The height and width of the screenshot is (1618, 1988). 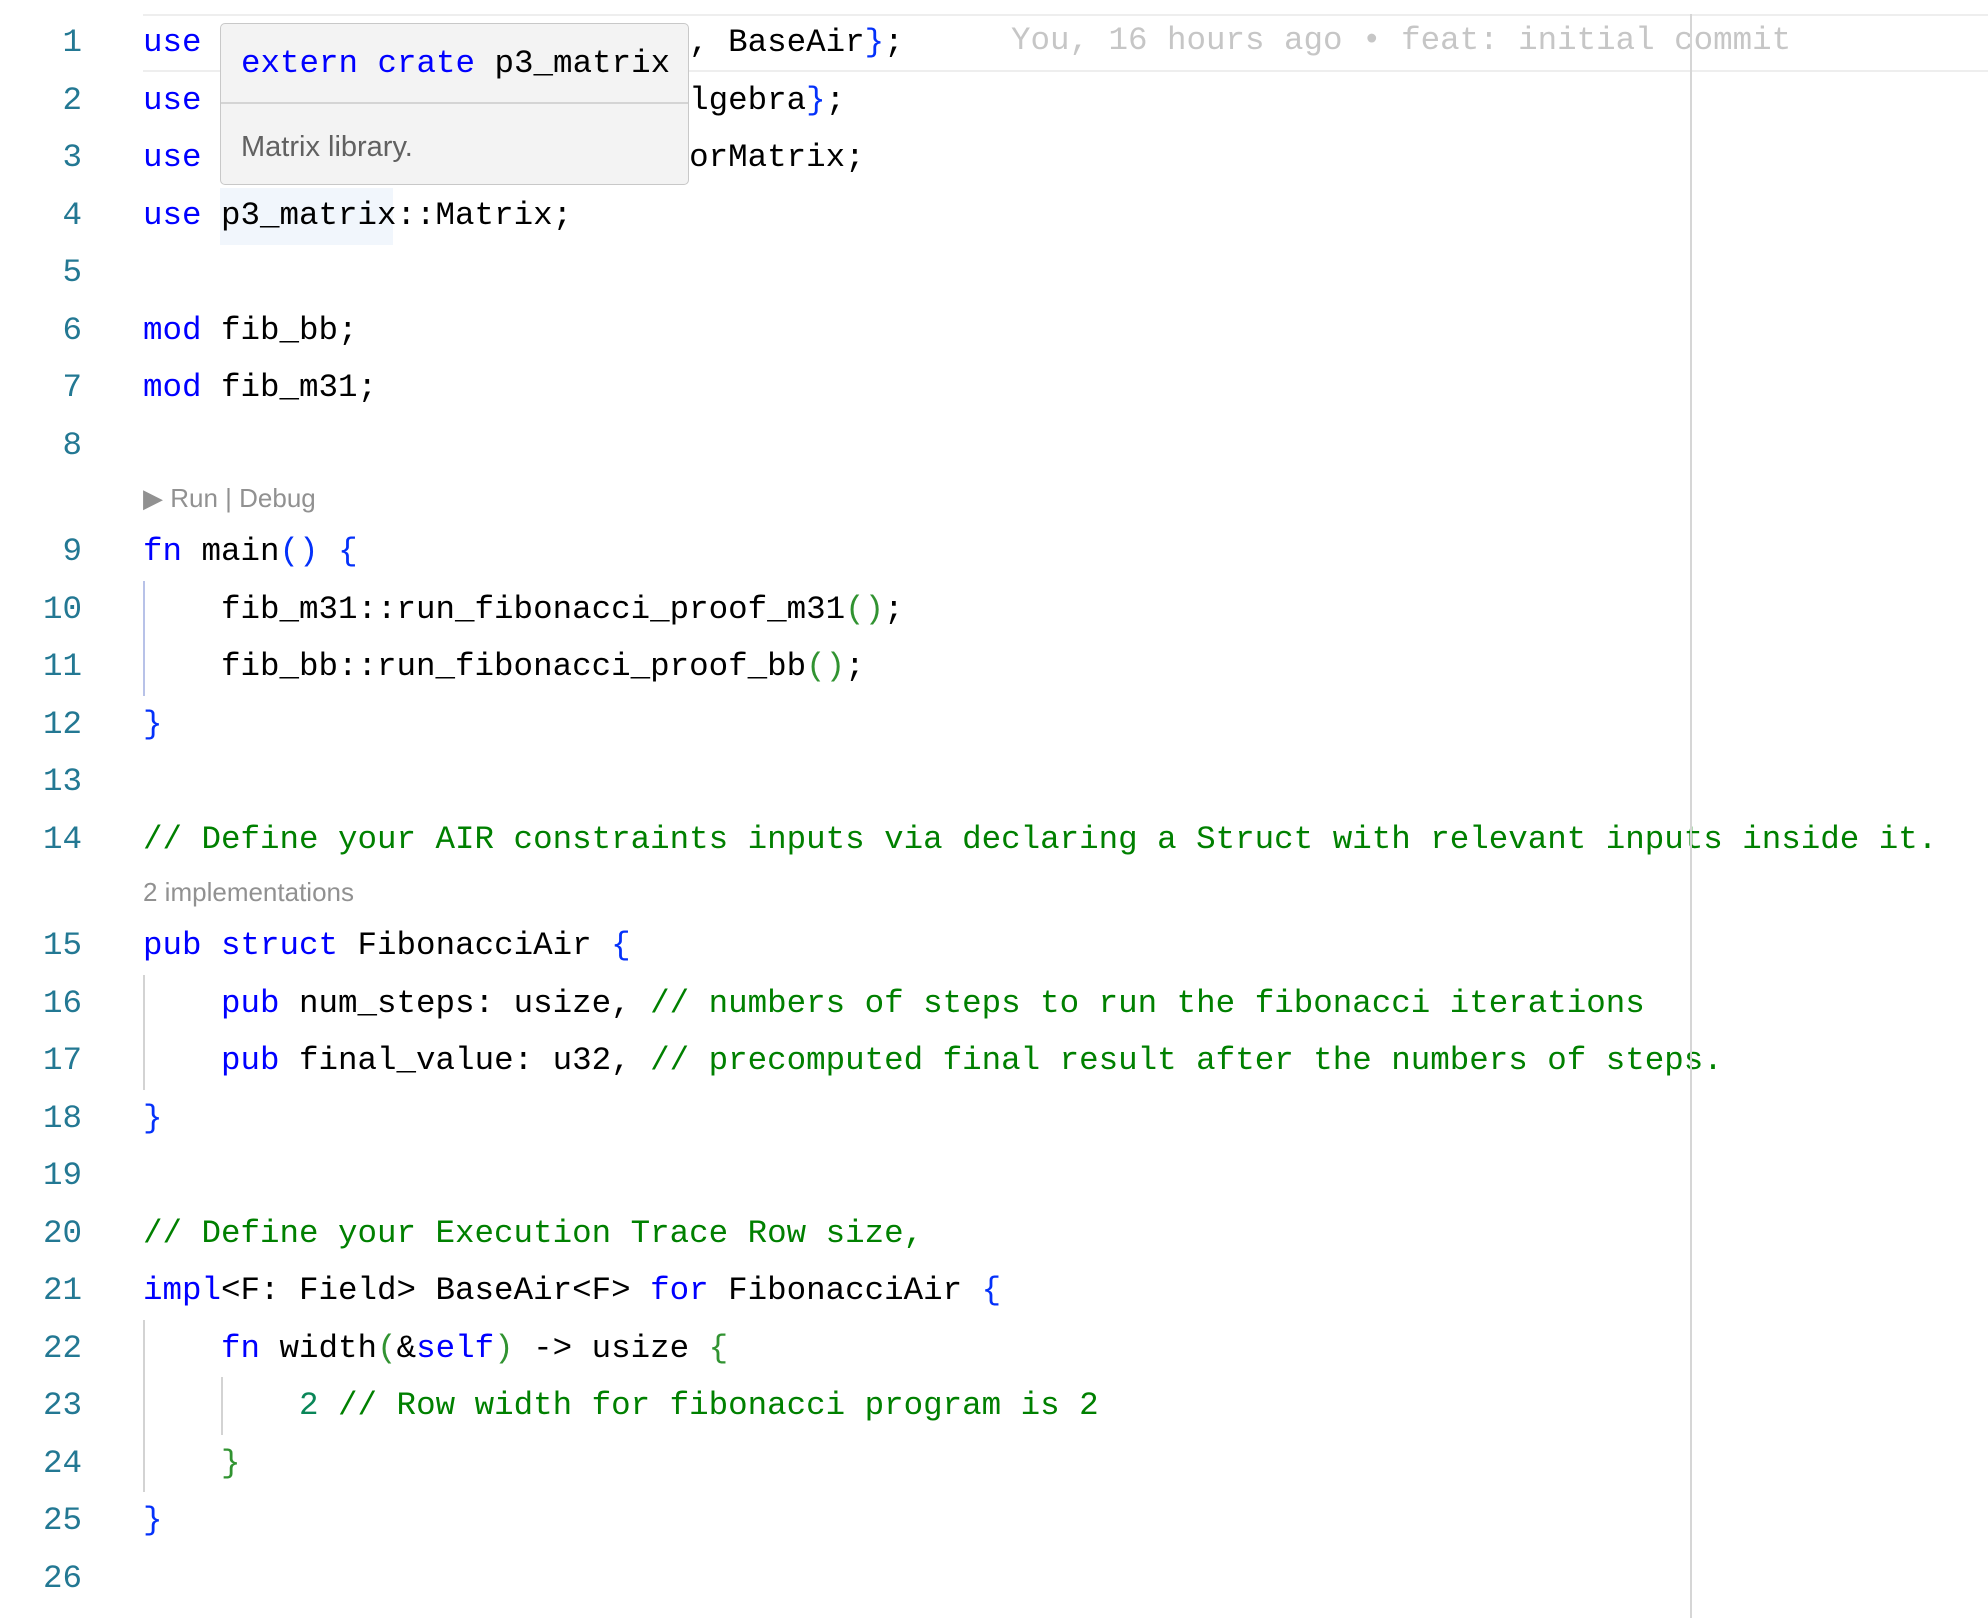 I want to click on code-token: impl, so click(x=182, y=1290).